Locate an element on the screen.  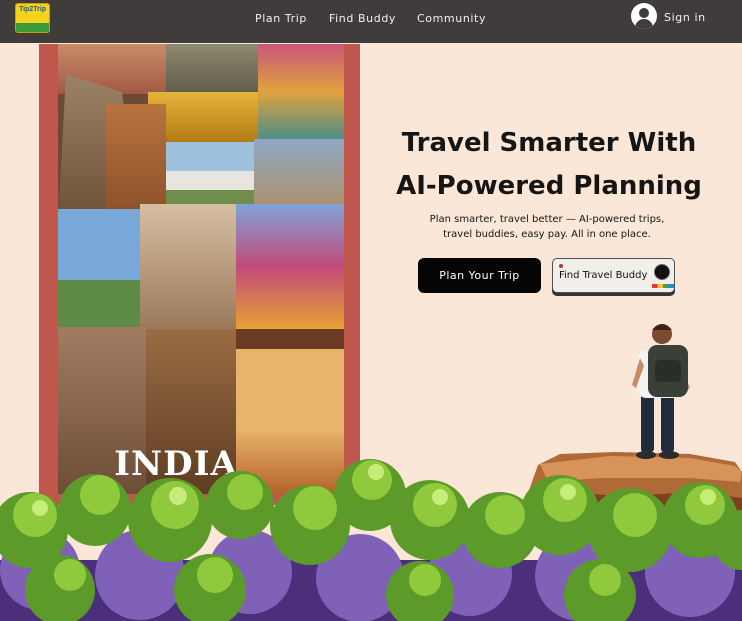
sign-in-link: Sign in is located at coordinates (685, 17).